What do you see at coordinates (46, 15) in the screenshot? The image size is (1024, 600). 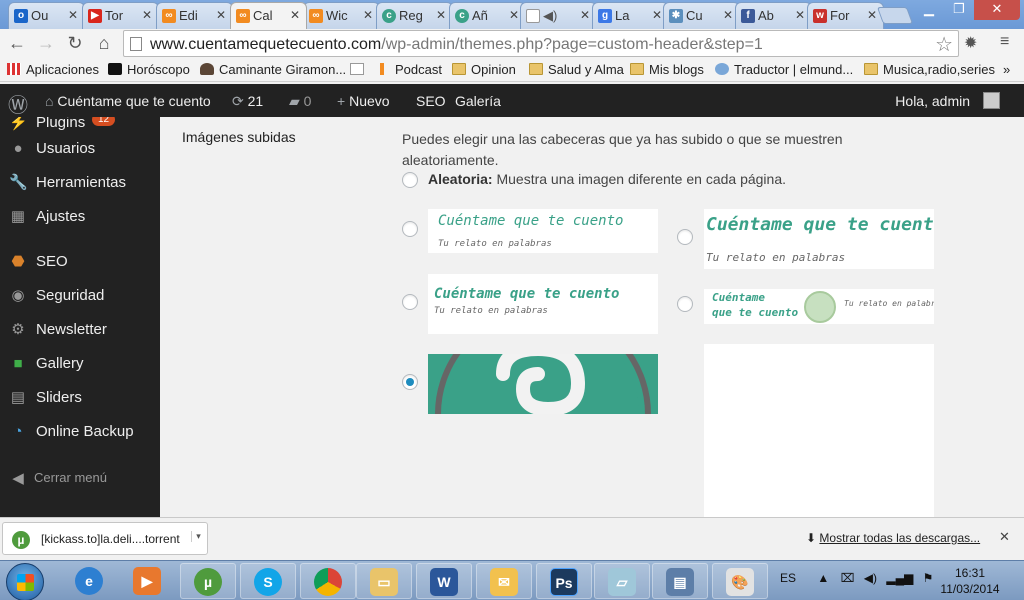 I see `tab-outlook: o Ou ✕` at bounding box center [46, 15].